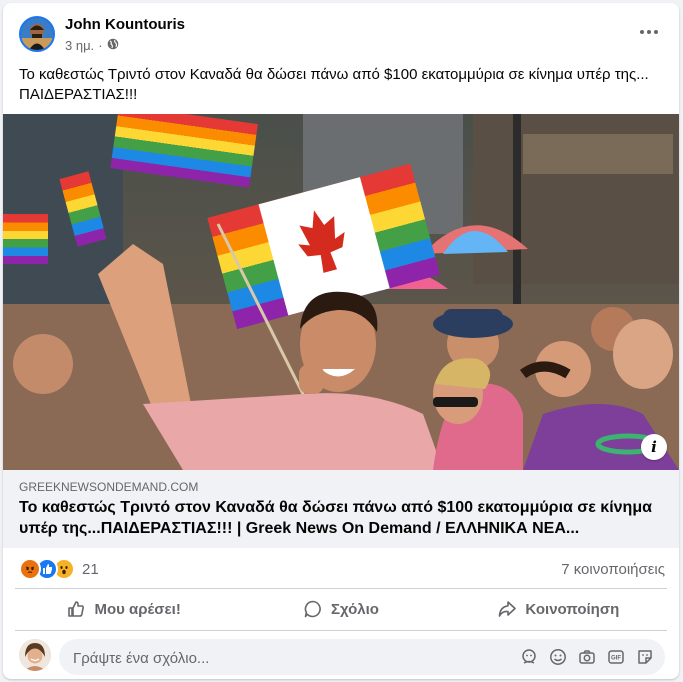 The image size is (683, 682). Describe the element at coordinates (90, 569) in the screenshot. I see `reaction-count: 21` at that location.